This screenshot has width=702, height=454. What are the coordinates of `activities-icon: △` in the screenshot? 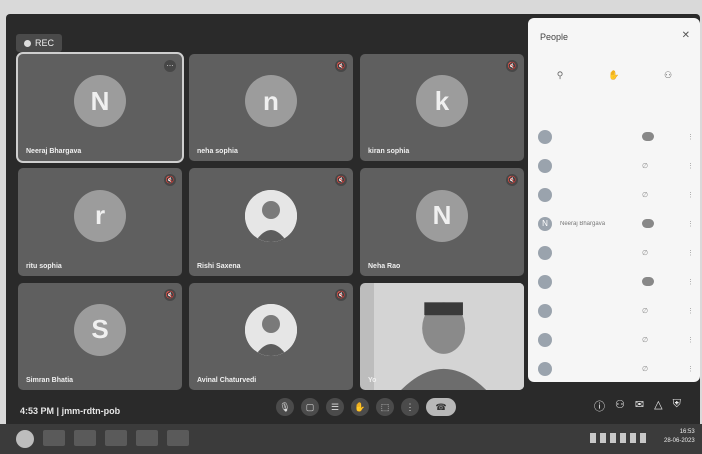 It's located at (658, 406).